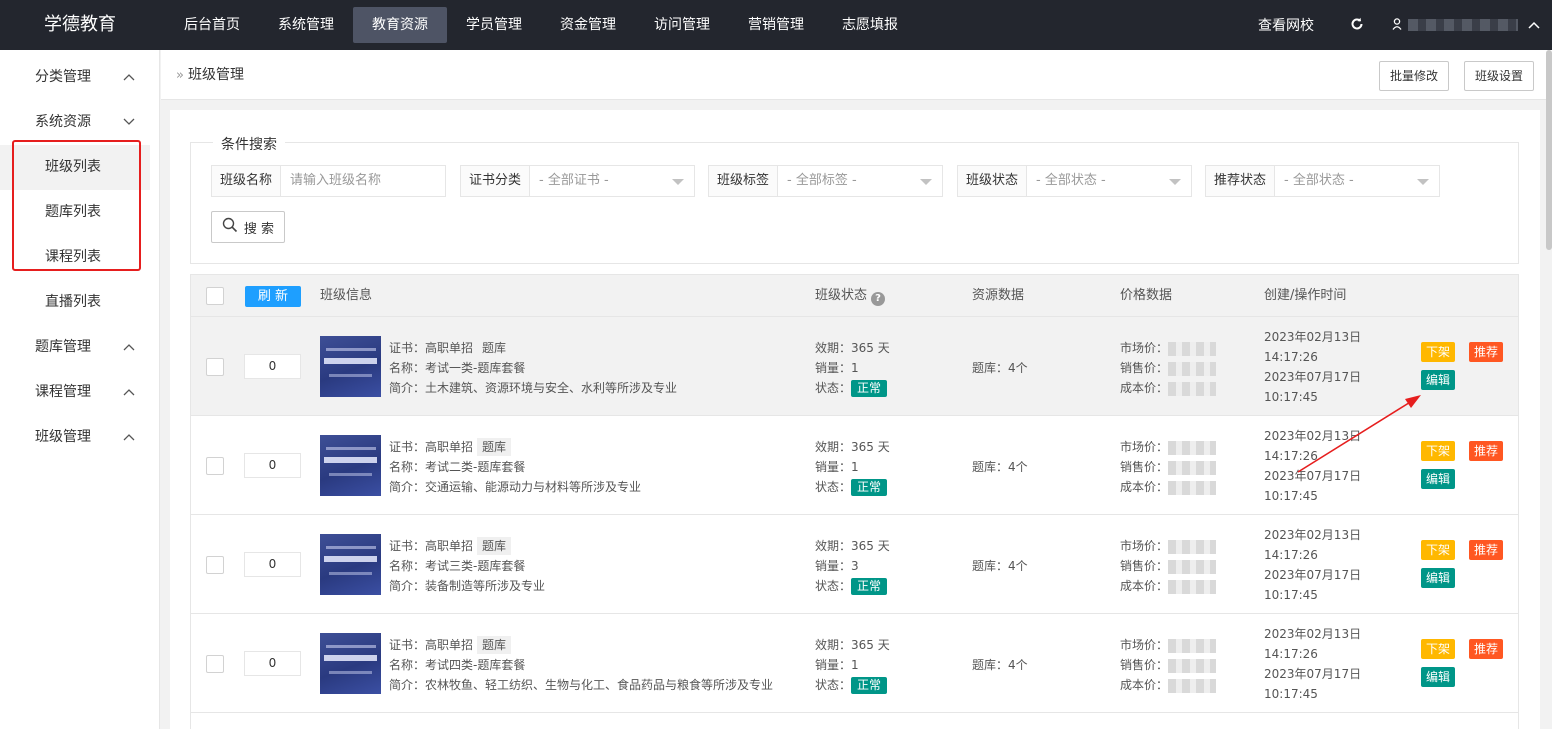  I want to click on nav-students: 学员管理, so click(494, 25).